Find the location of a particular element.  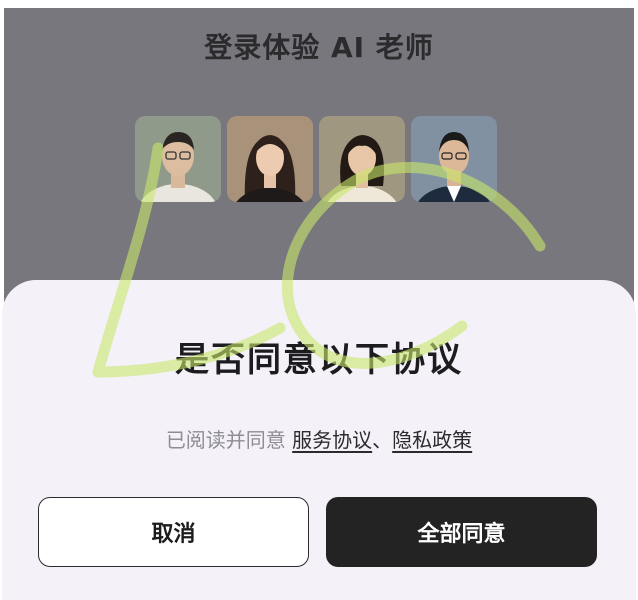

dialog-title: 是否同意以下协议 is located at coordinates (319, 360).